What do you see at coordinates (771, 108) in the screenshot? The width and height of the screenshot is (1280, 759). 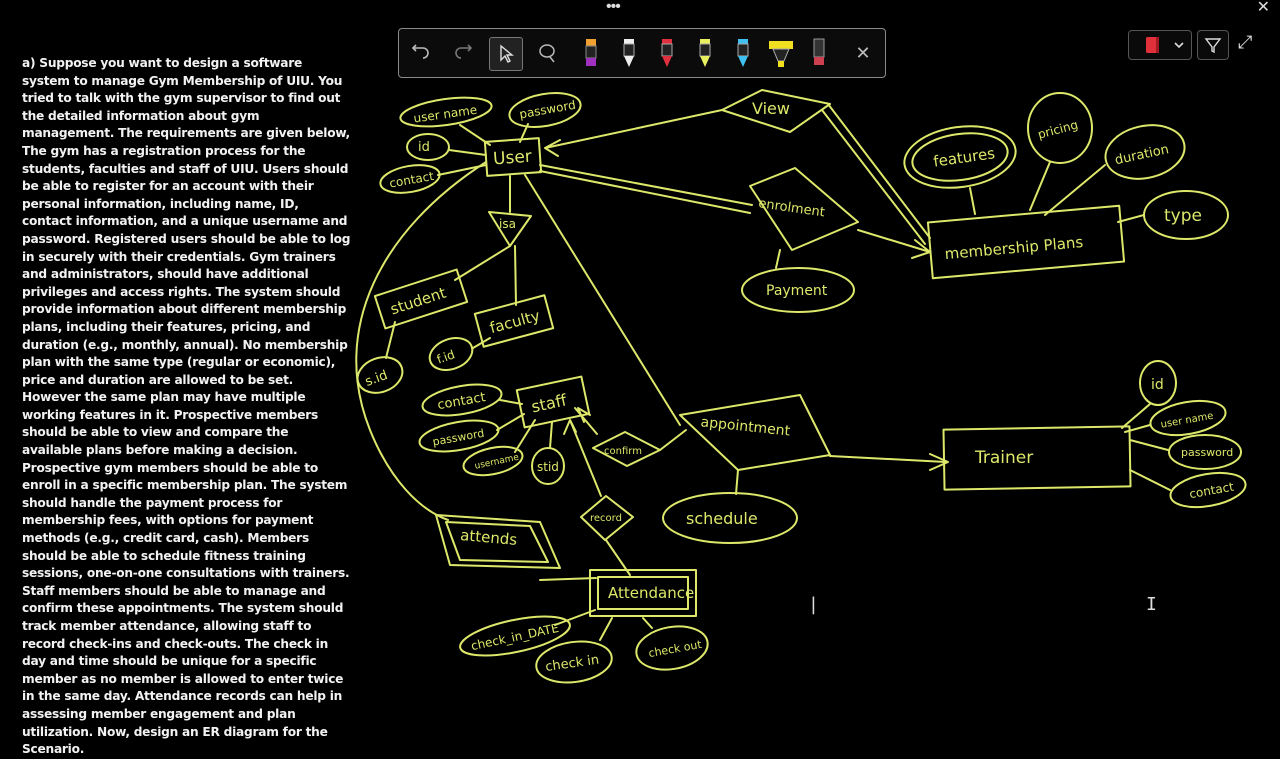 I see `view-label: View` at bounding box center [771, 108].